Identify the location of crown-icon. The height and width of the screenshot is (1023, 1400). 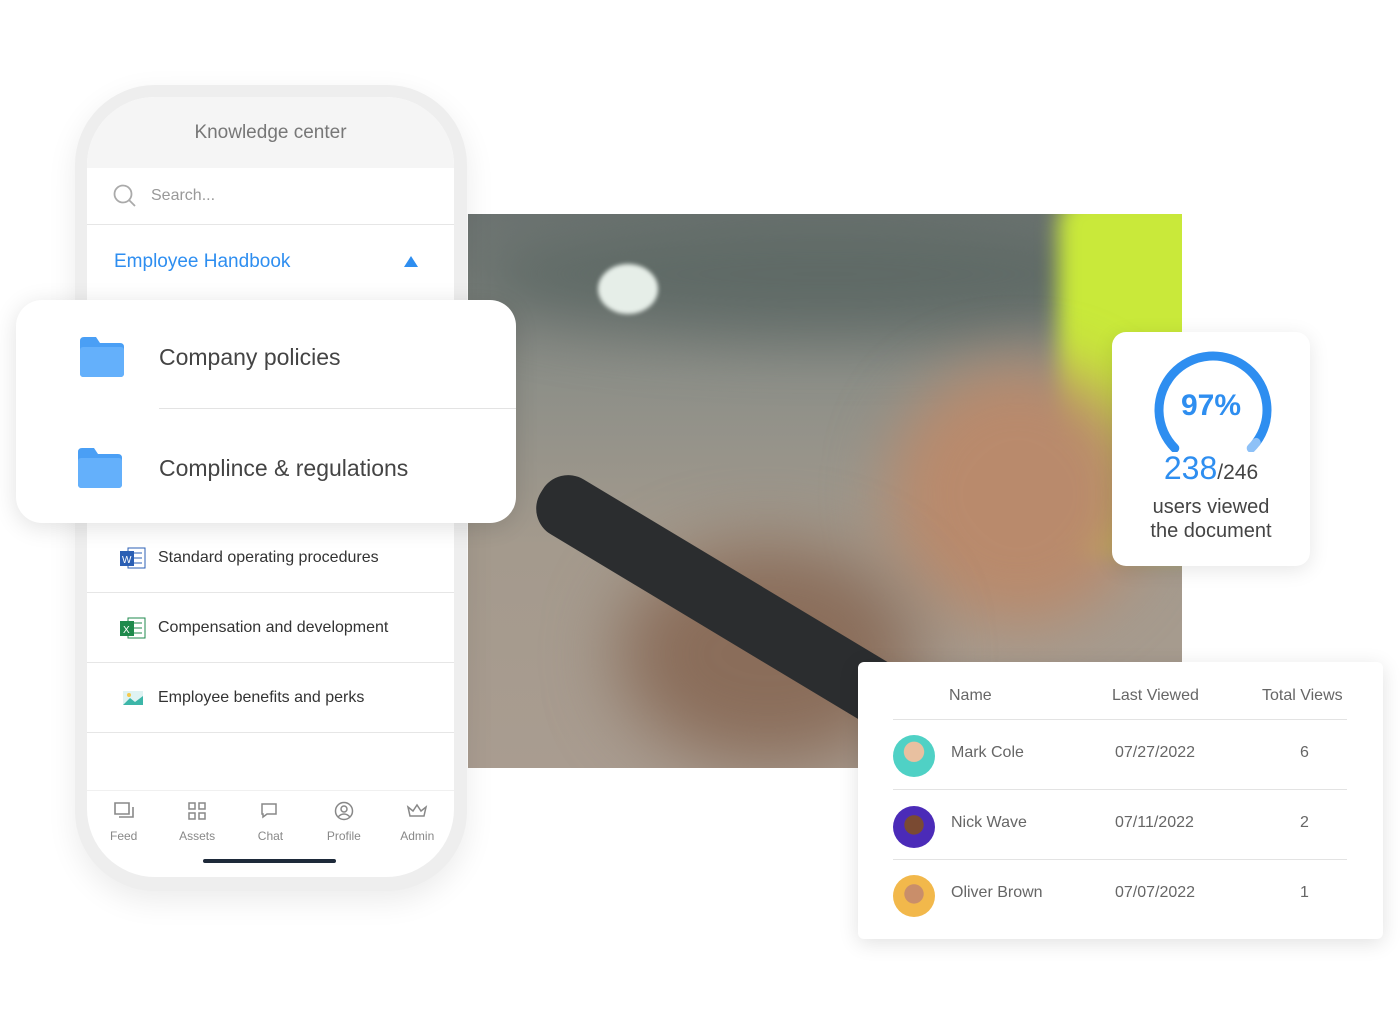
(417, 810).